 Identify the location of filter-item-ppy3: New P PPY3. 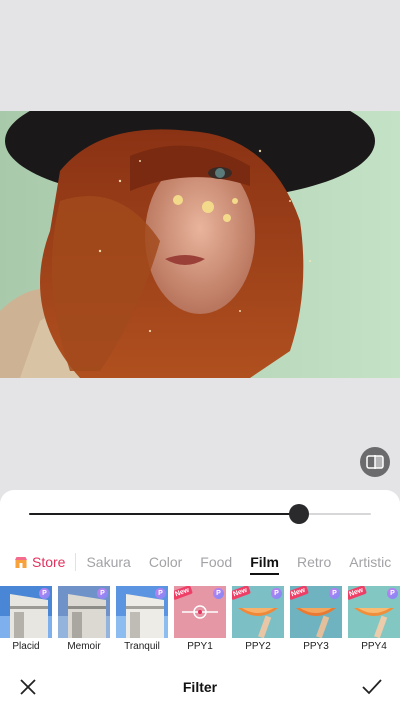
(316, 619).